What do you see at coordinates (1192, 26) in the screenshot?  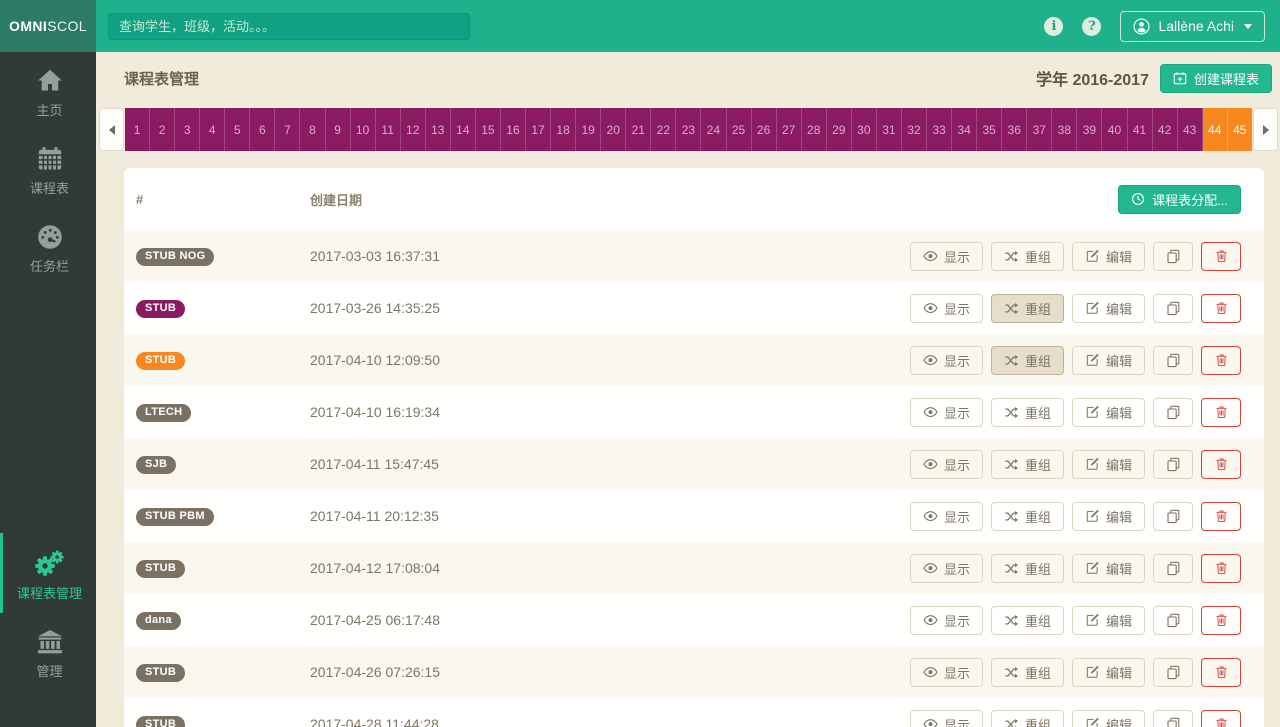 I see `user-menu-button: Lallène Achi` at bounding box center [1192, 26].